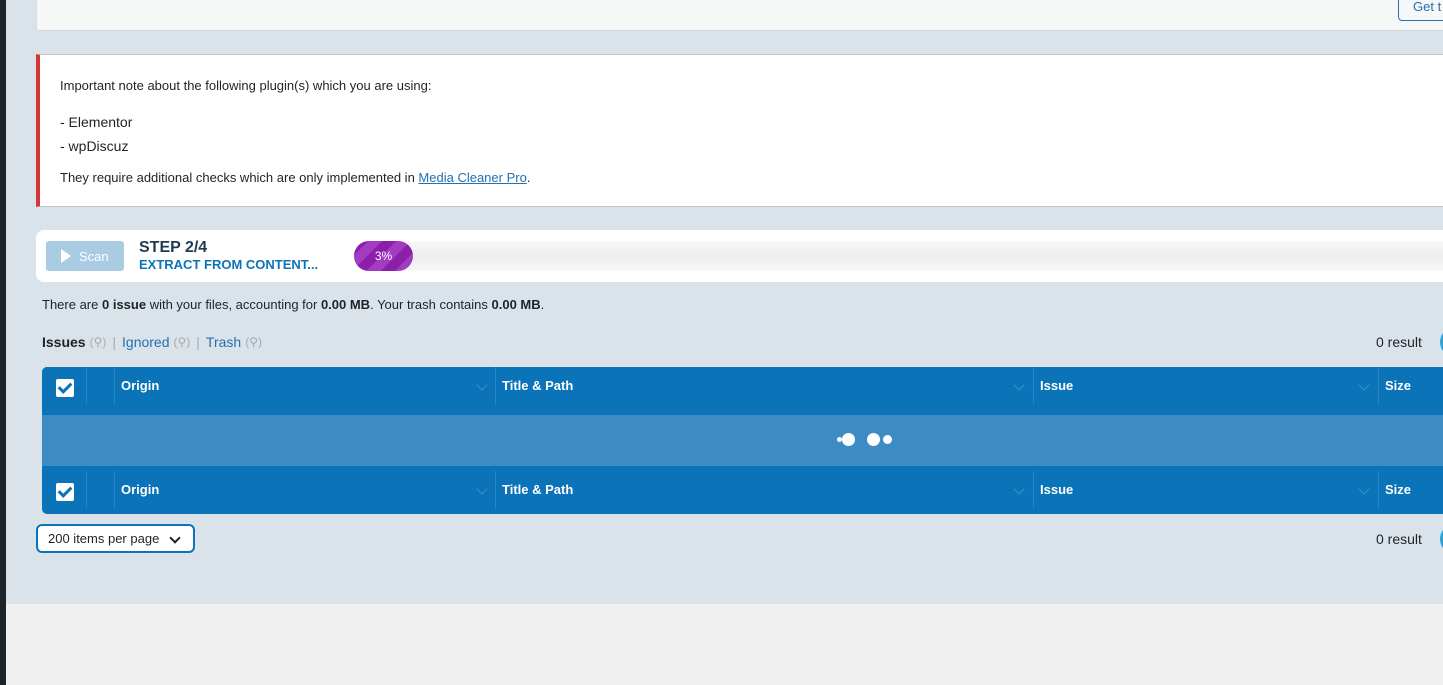  I want to click on filter-tabs: Issues (⚲) | Ignored (⚲) | Trash (⚲), so click(152, 342).